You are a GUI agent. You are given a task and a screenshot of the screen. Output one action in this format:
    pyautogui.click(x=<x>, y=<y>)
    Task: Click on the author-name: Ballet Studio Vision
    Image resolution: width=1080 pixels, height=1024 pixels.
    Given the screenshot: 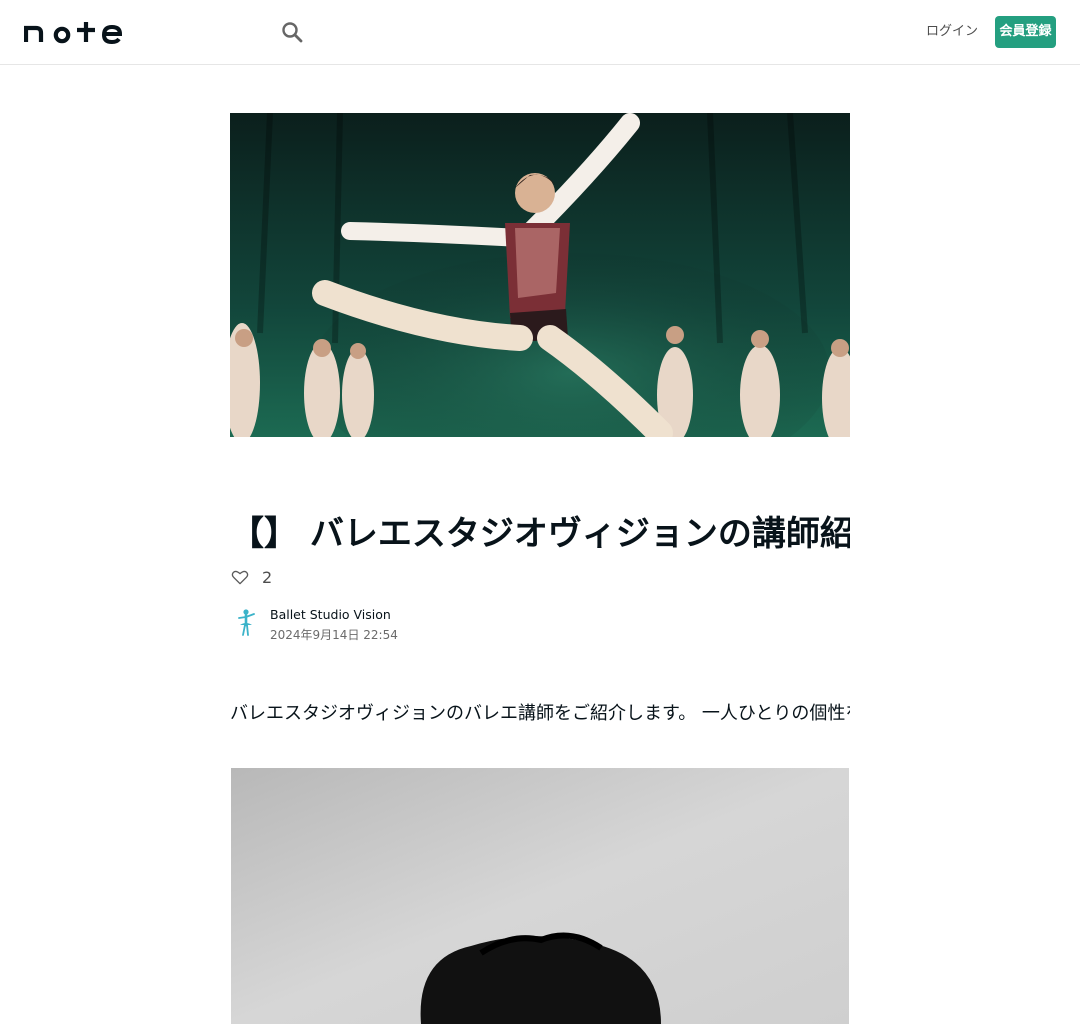 What is the action you would take?
    pyautogui.click(x=330, y=614)
    